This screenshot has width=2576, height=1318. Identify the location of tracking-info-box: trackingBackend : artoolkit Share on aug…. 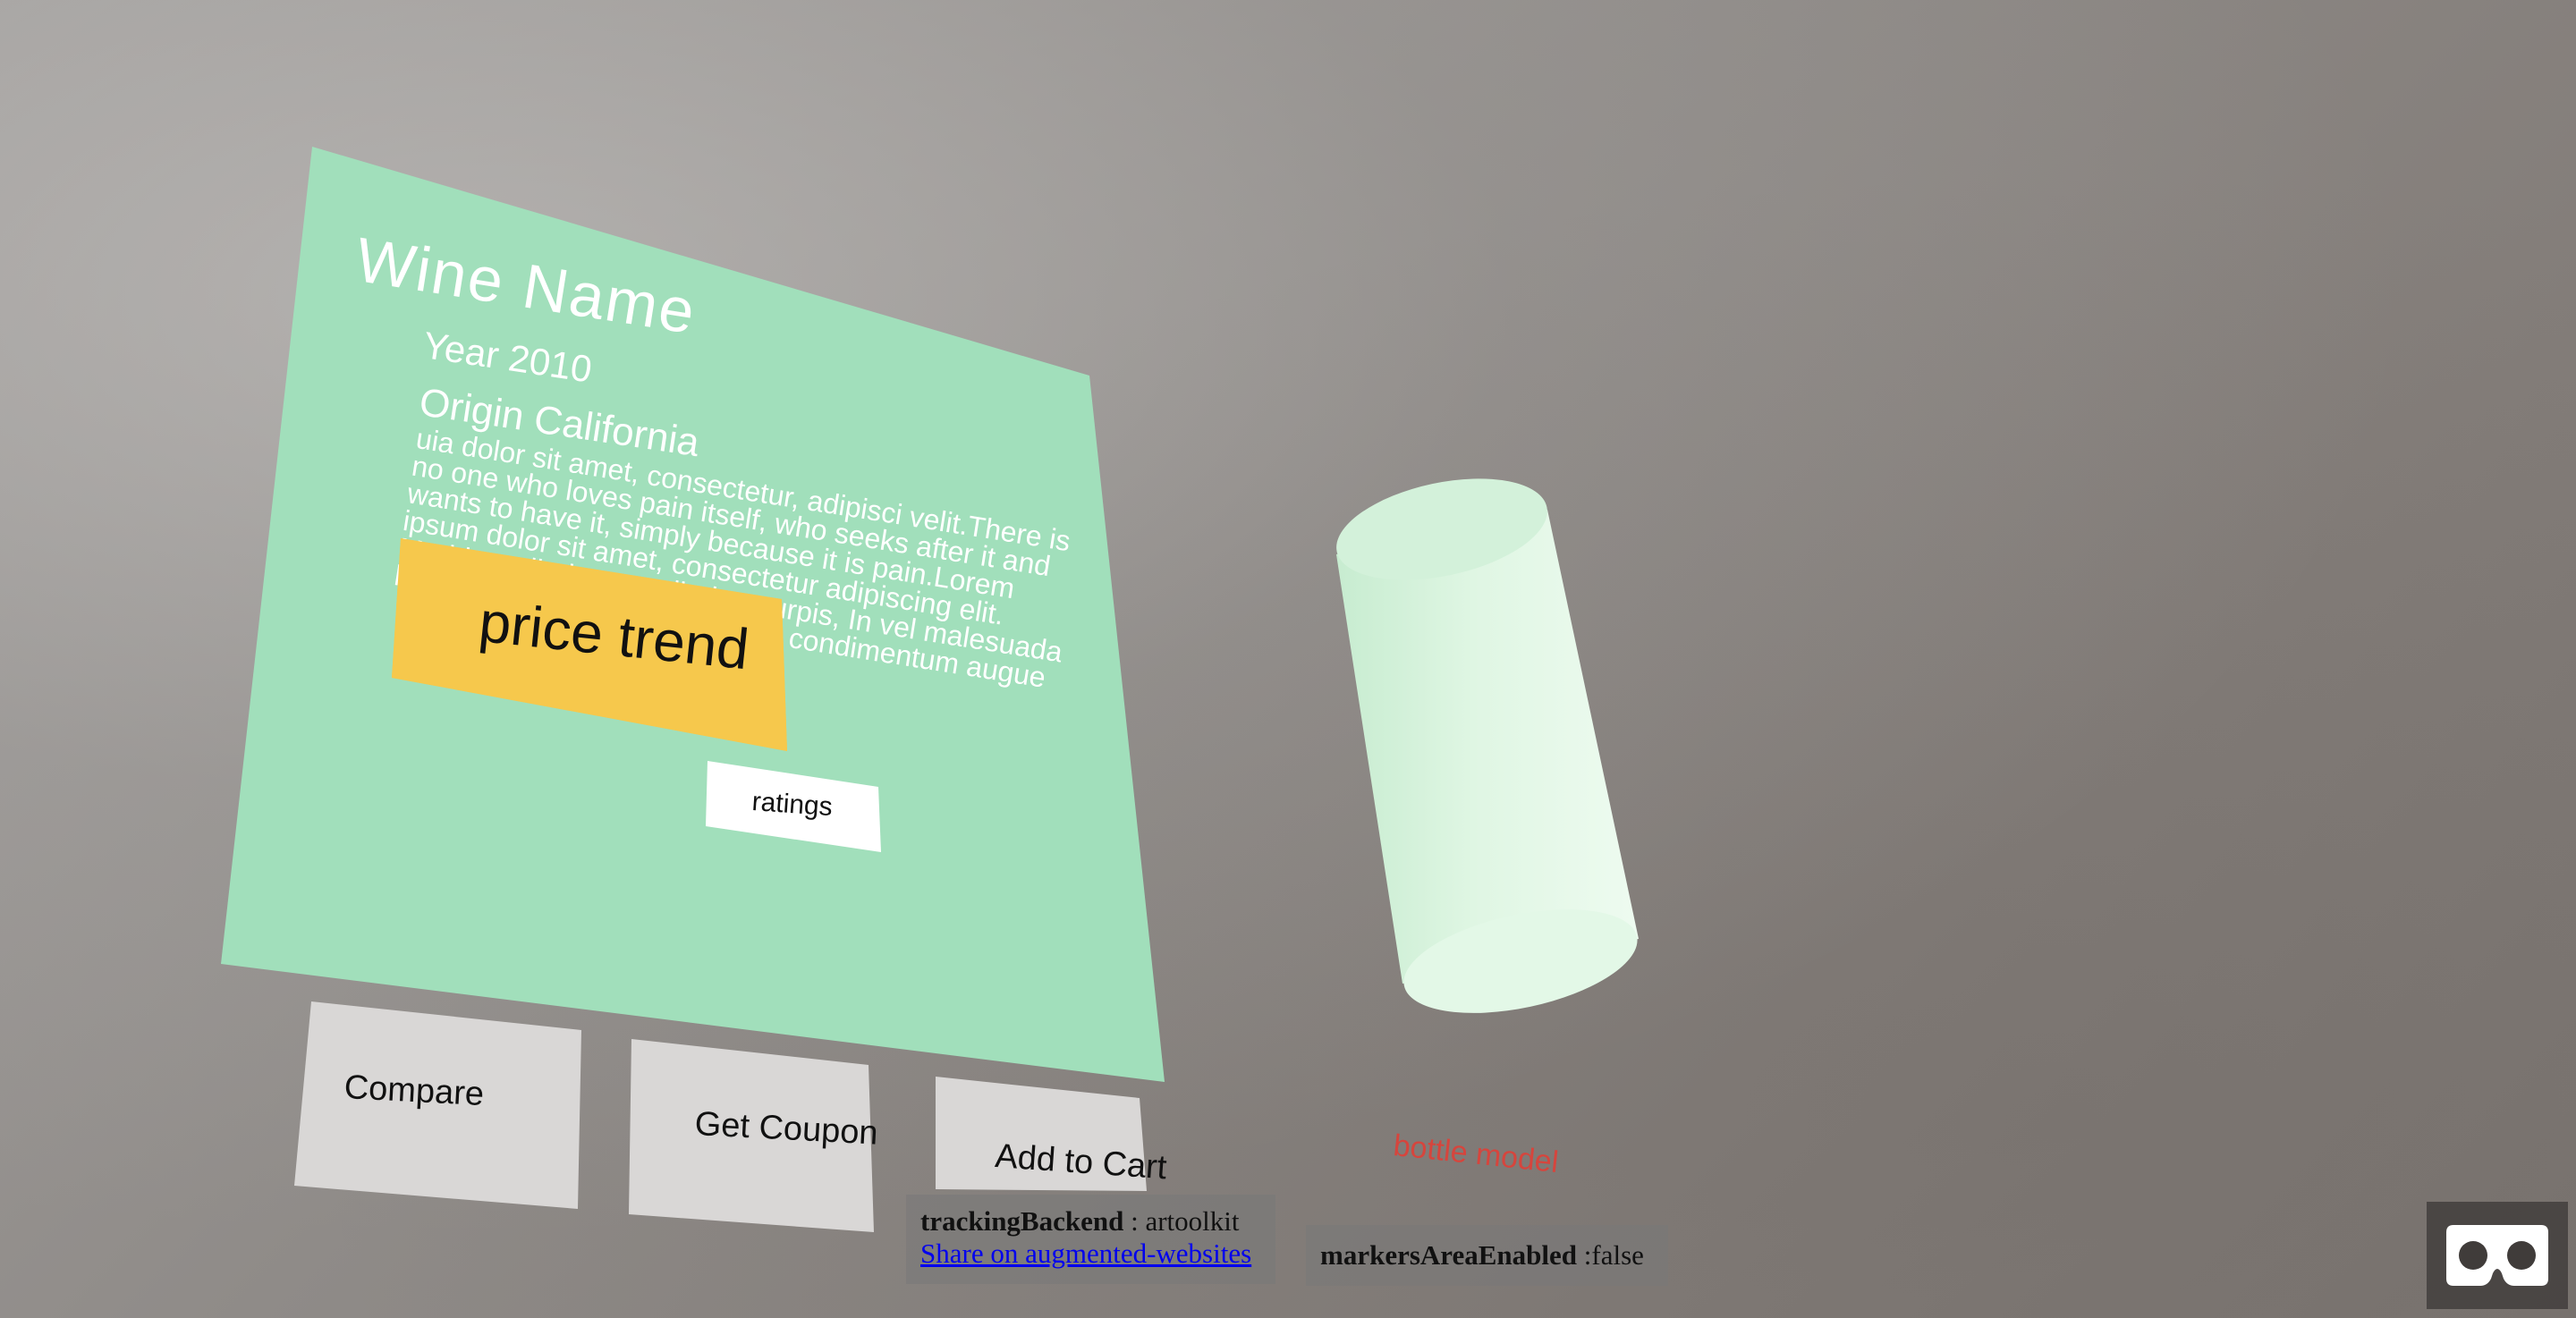
(1090, 1240).